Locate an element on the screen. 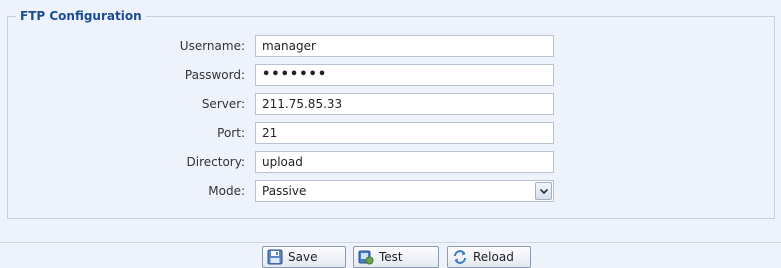 The width and height of the screenshot is (781, 268). button-bar: Save Test Reload is located at coordinates (390, 255).